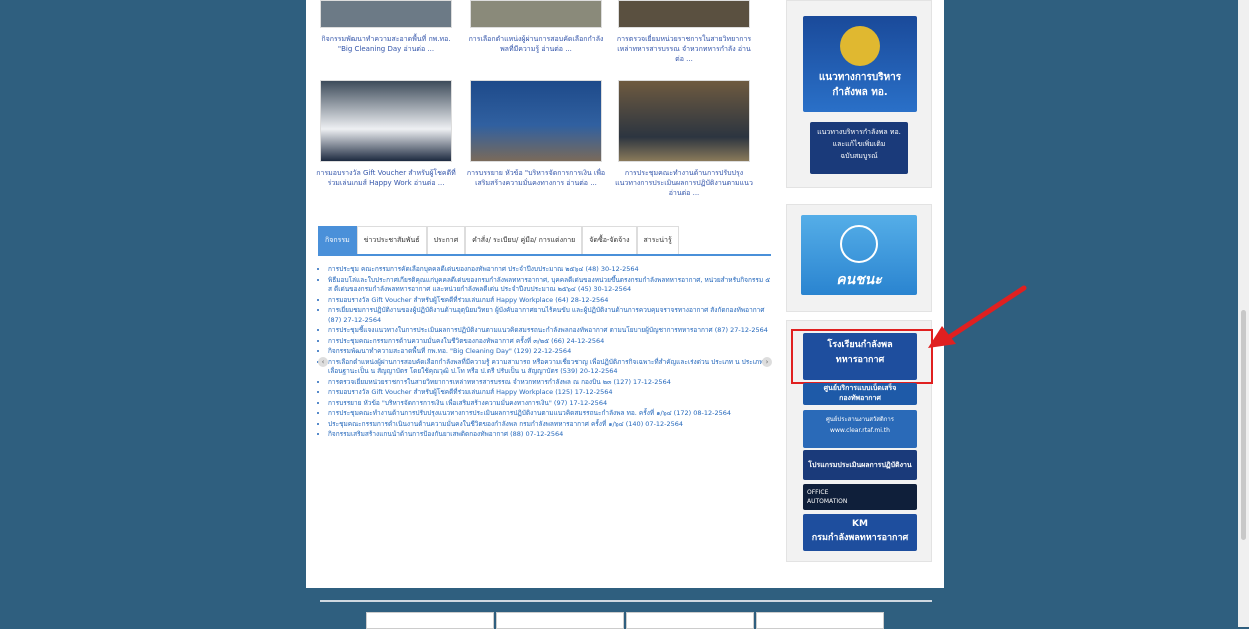  I want to click on banner-line: ศูนย์ประสานงานสวัสดิการ, so click(860, 419).